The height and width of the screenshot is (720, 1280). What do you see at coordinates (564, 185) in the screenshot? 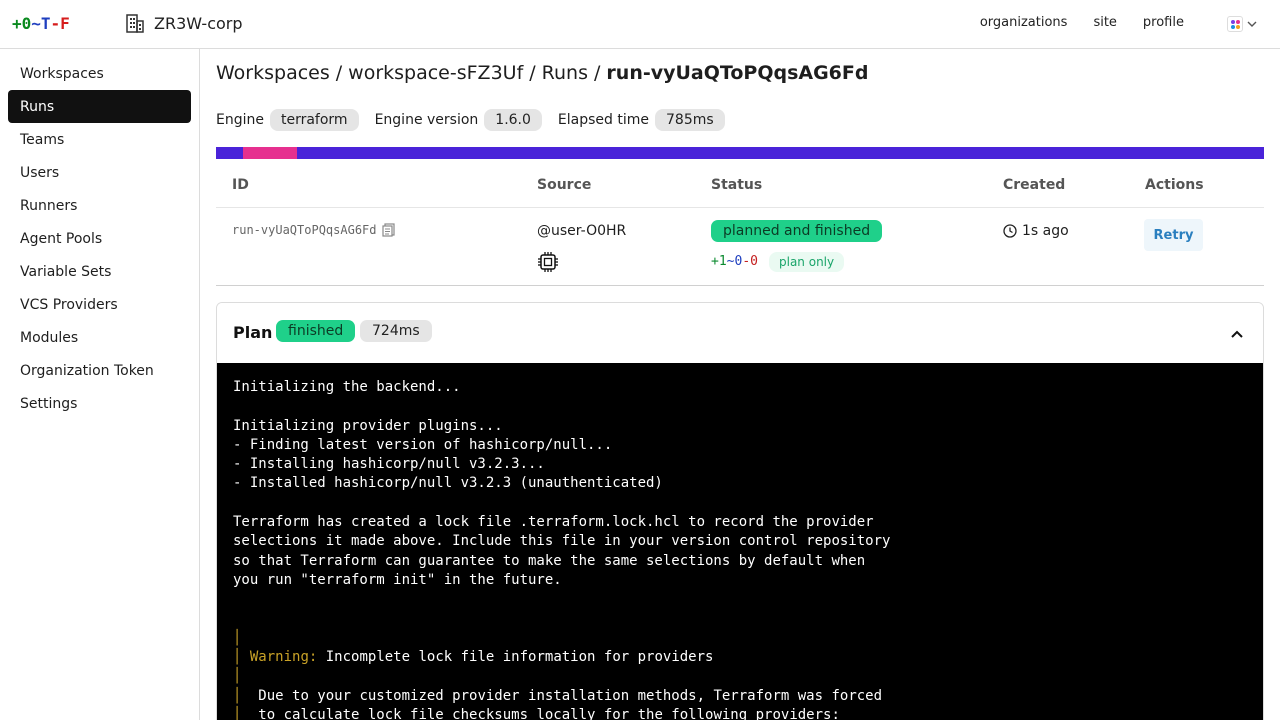
I see `column-header-source: Source` at bounding box center [564, 185].